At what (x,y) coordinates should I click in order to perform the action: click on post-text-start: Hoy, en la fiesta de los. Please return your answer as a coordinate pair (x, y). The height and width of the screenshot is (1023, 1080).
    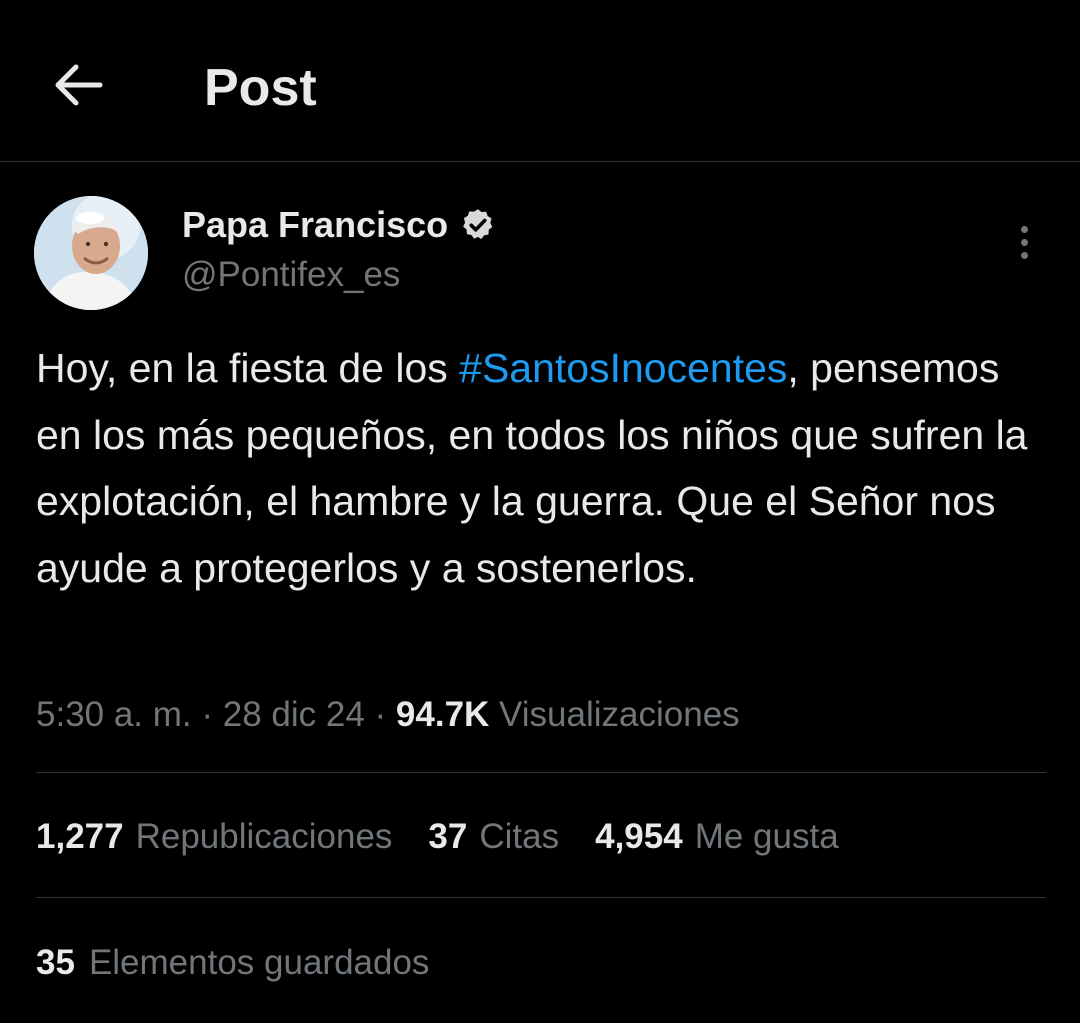
    Looking at the image, I should click on (248, 368).